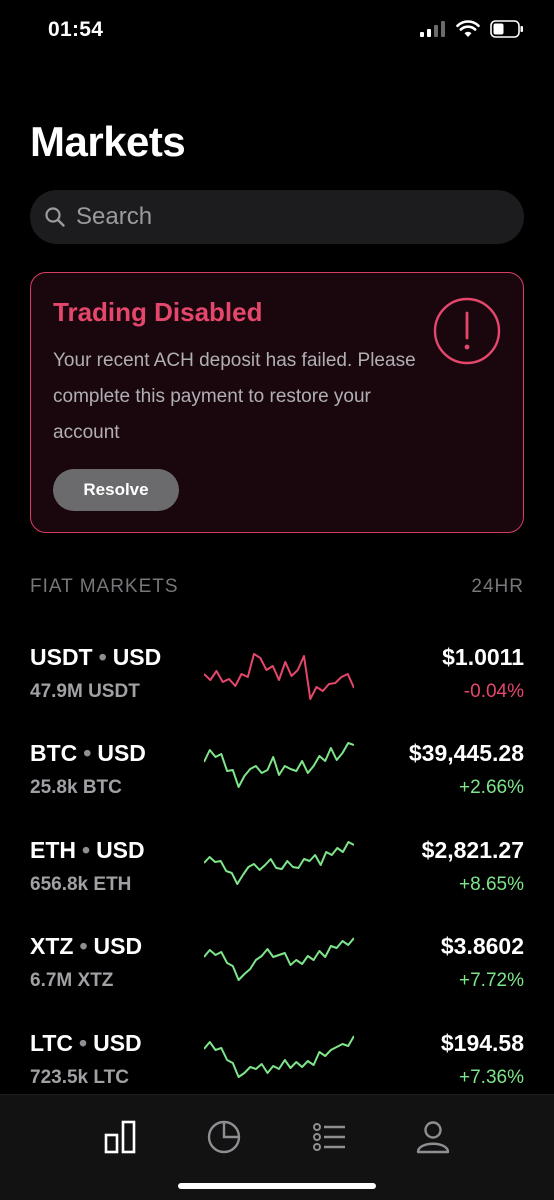 The width and height of the screenshot is (554, 1200). Describe the element at coordinates (76, 787) in the screenshot. I see `market-volume: 25.8k BTC` at that location.